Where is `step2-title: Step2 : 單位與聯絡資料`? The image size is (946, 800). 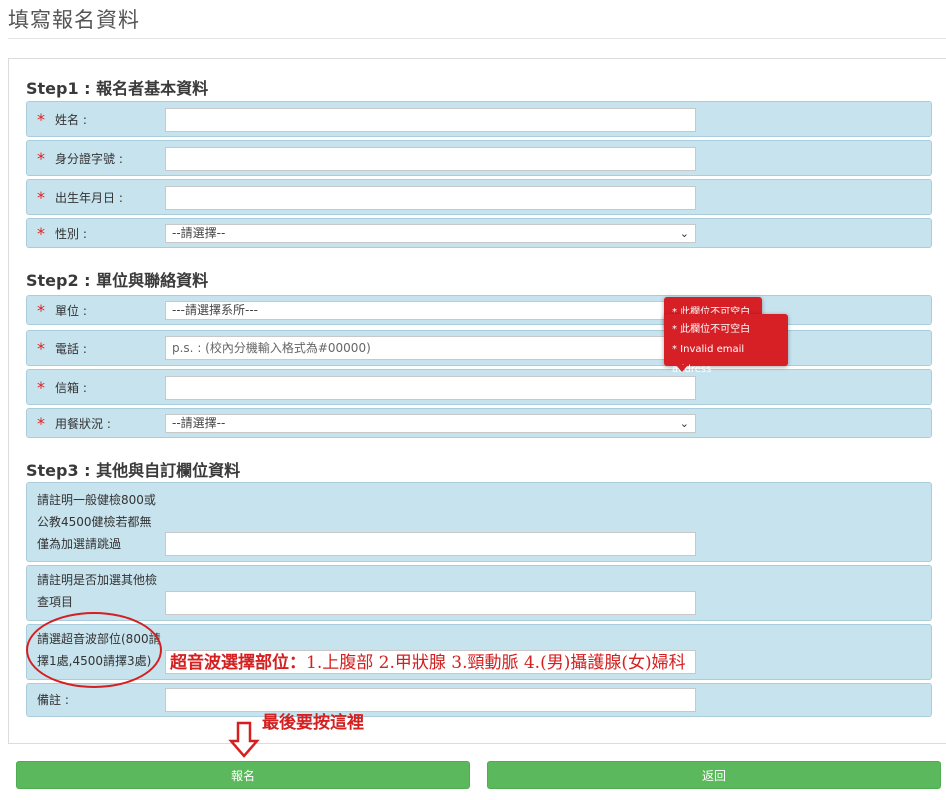 step2-title: Step2 : 單位與聯絡資料 is located at coordinates (117, 280).